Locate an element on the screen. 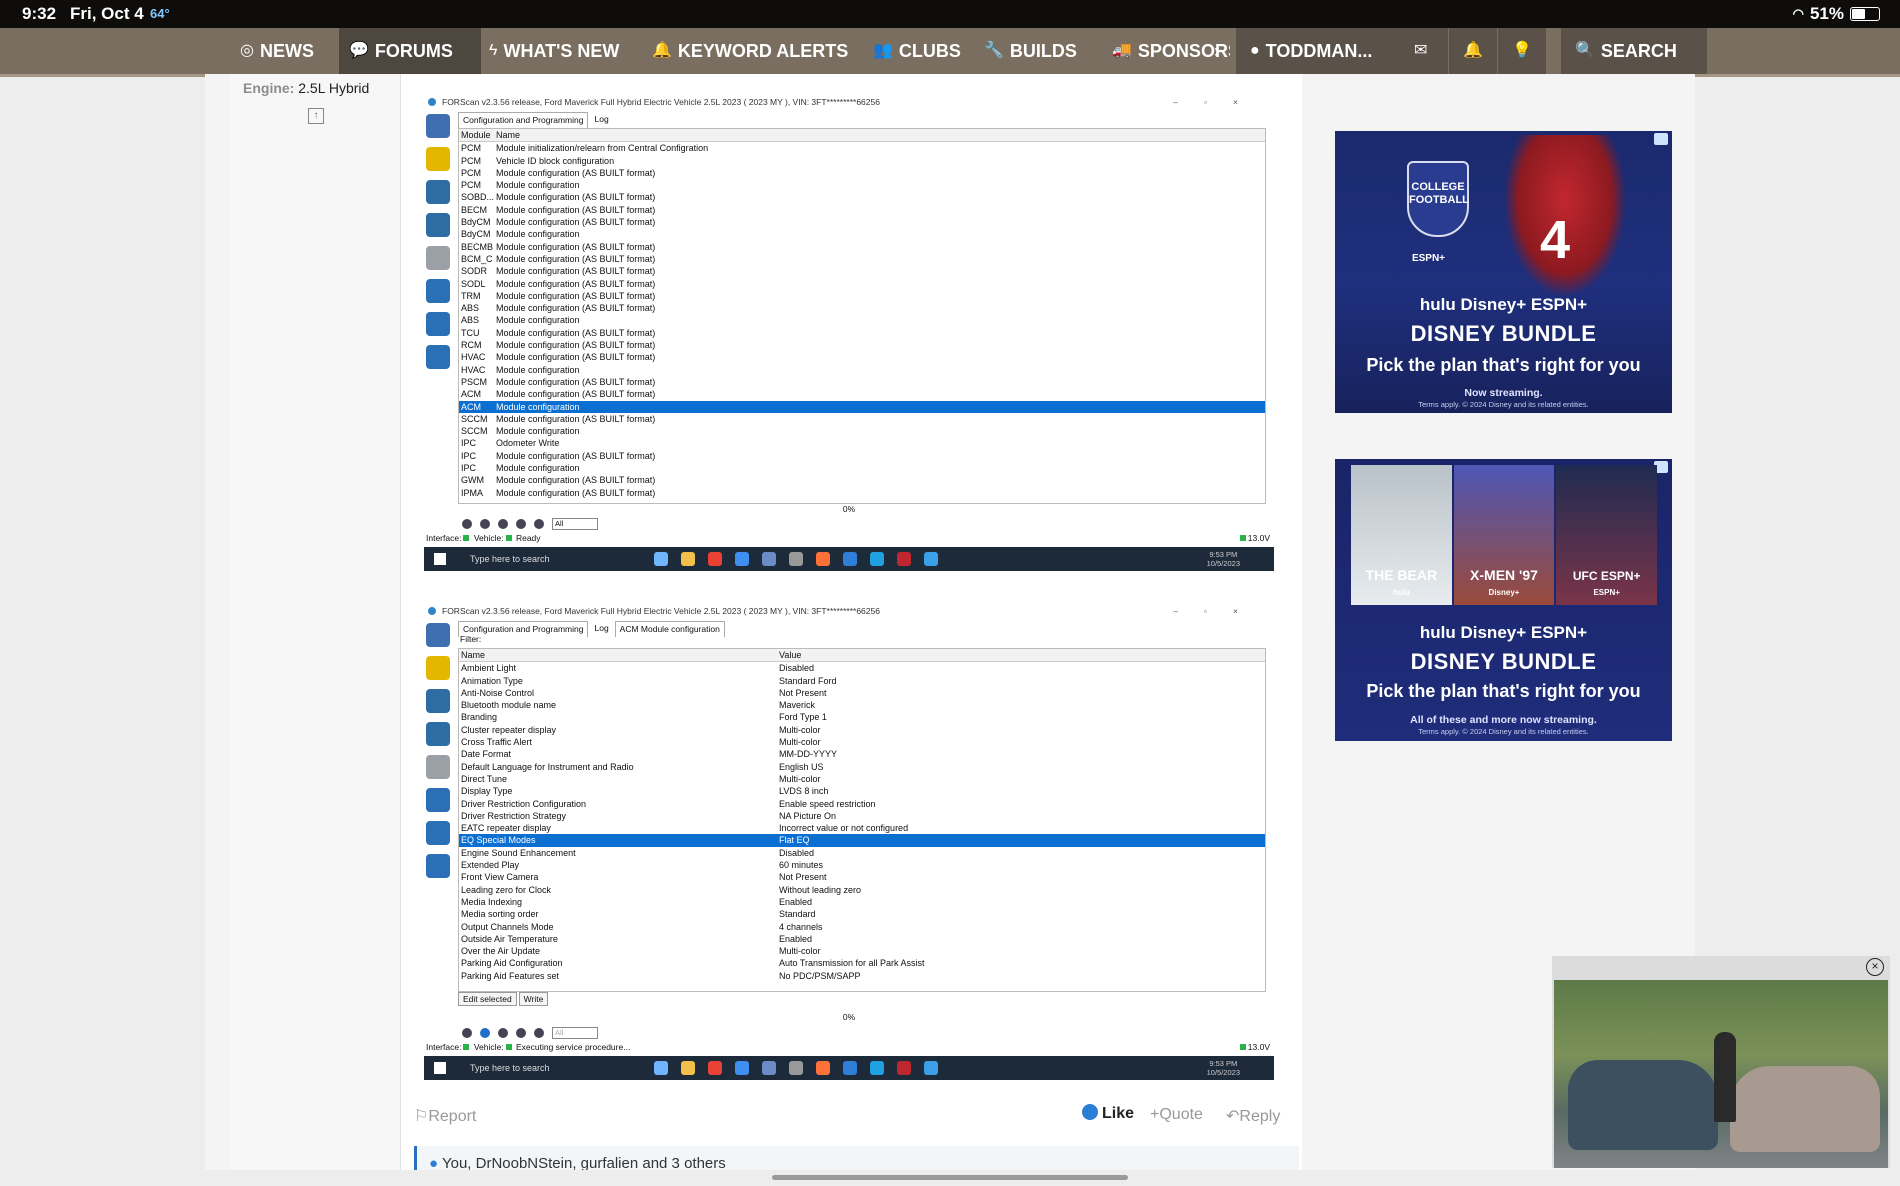 Image resolution: width=1900 pixels, height=1186 pixels. nav-news: ◎ NEWS is located at coordinates (277, 51).